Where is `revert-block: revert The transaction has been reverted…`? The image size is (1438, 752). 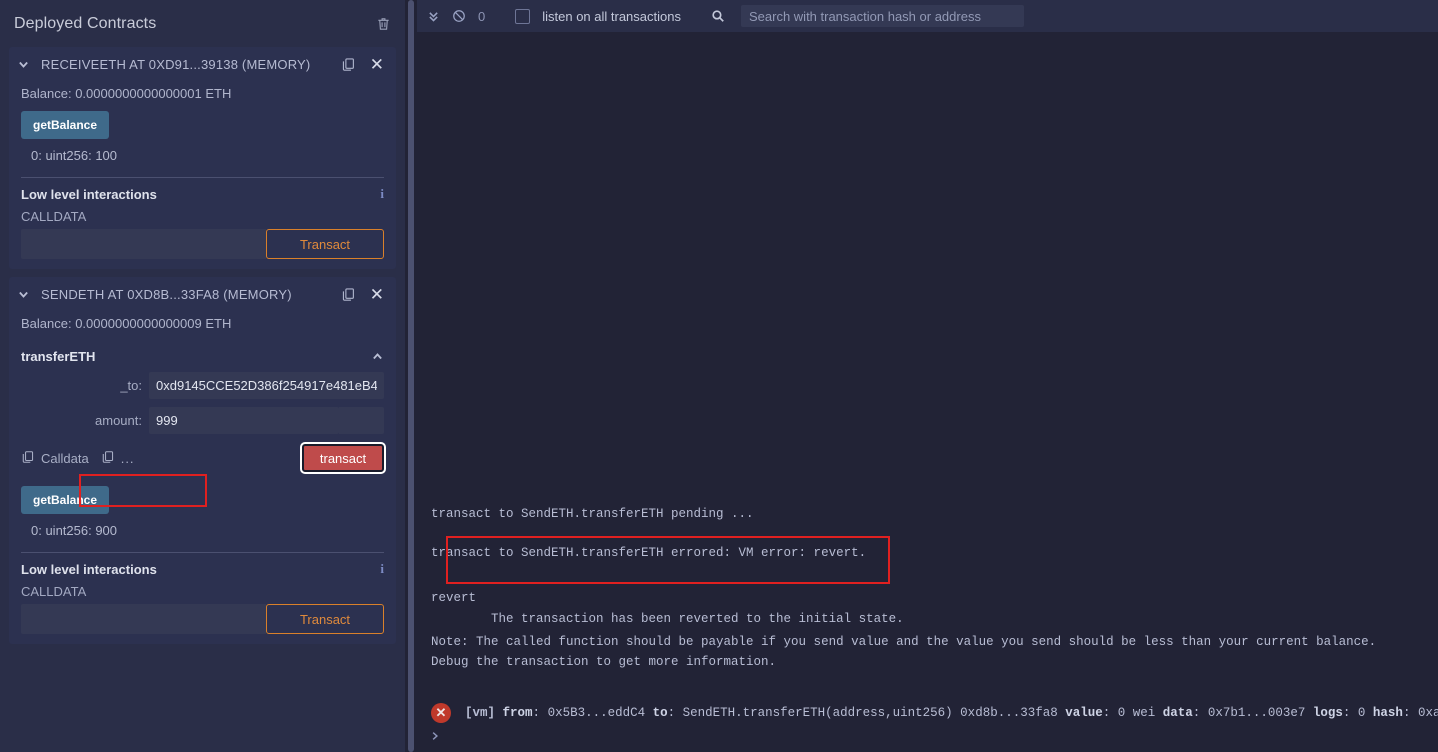
revert-block: revert The transaction has been reverted… is located at coordinates (927, 607).